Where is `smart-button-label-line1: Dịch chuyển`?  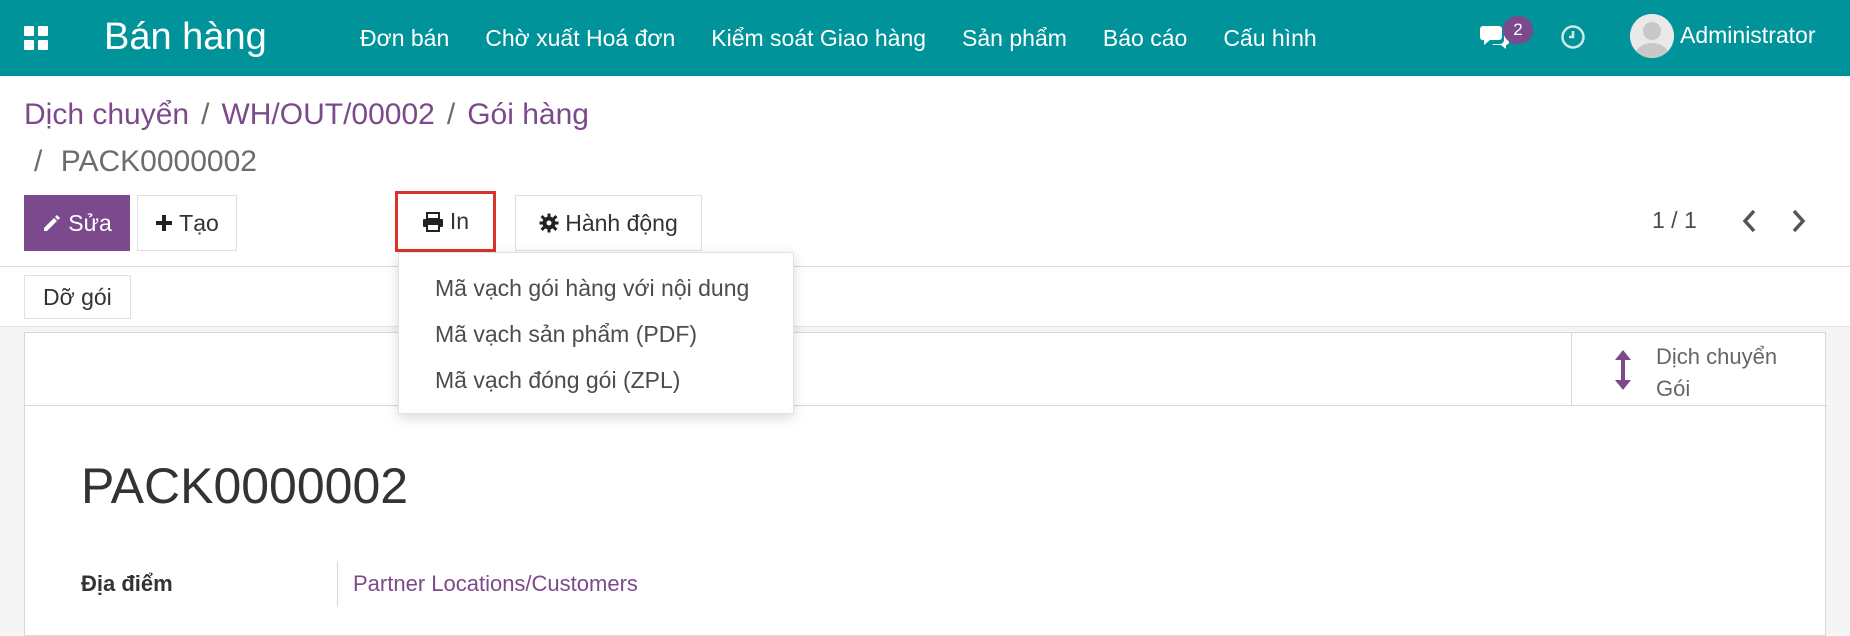 smart-button-label-line1: Dịch chuyển is located at coordinates (1717, 356).